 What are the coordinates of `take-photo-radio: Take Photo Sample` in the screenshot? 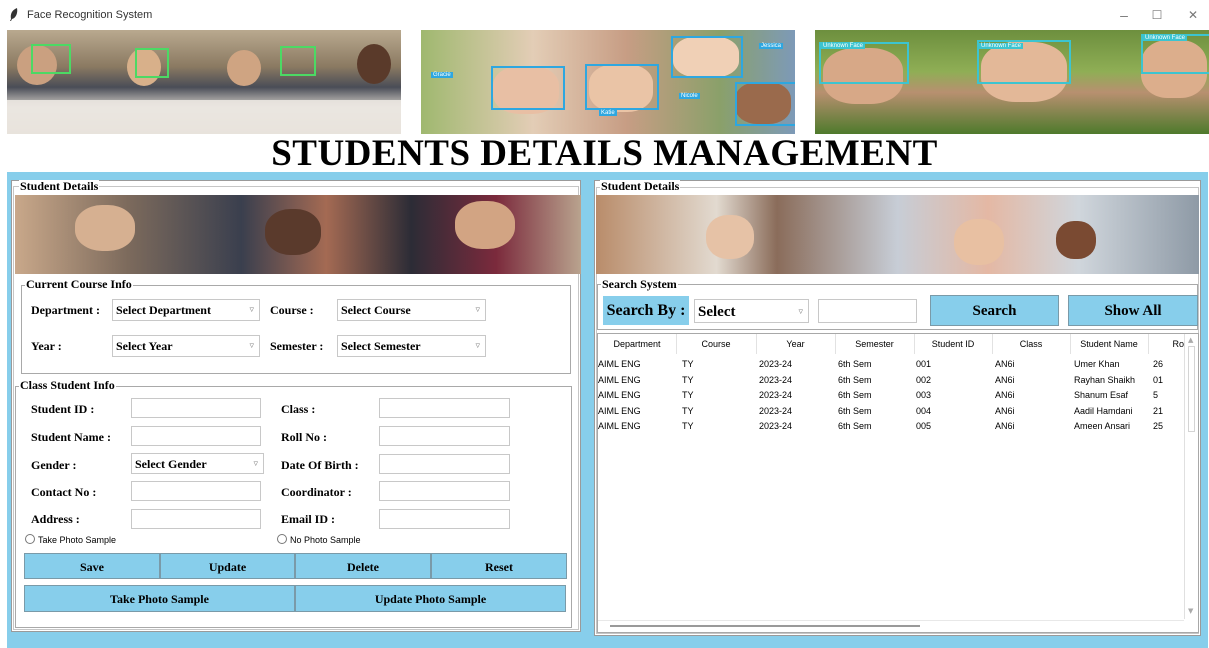 It's located at (70, 540).